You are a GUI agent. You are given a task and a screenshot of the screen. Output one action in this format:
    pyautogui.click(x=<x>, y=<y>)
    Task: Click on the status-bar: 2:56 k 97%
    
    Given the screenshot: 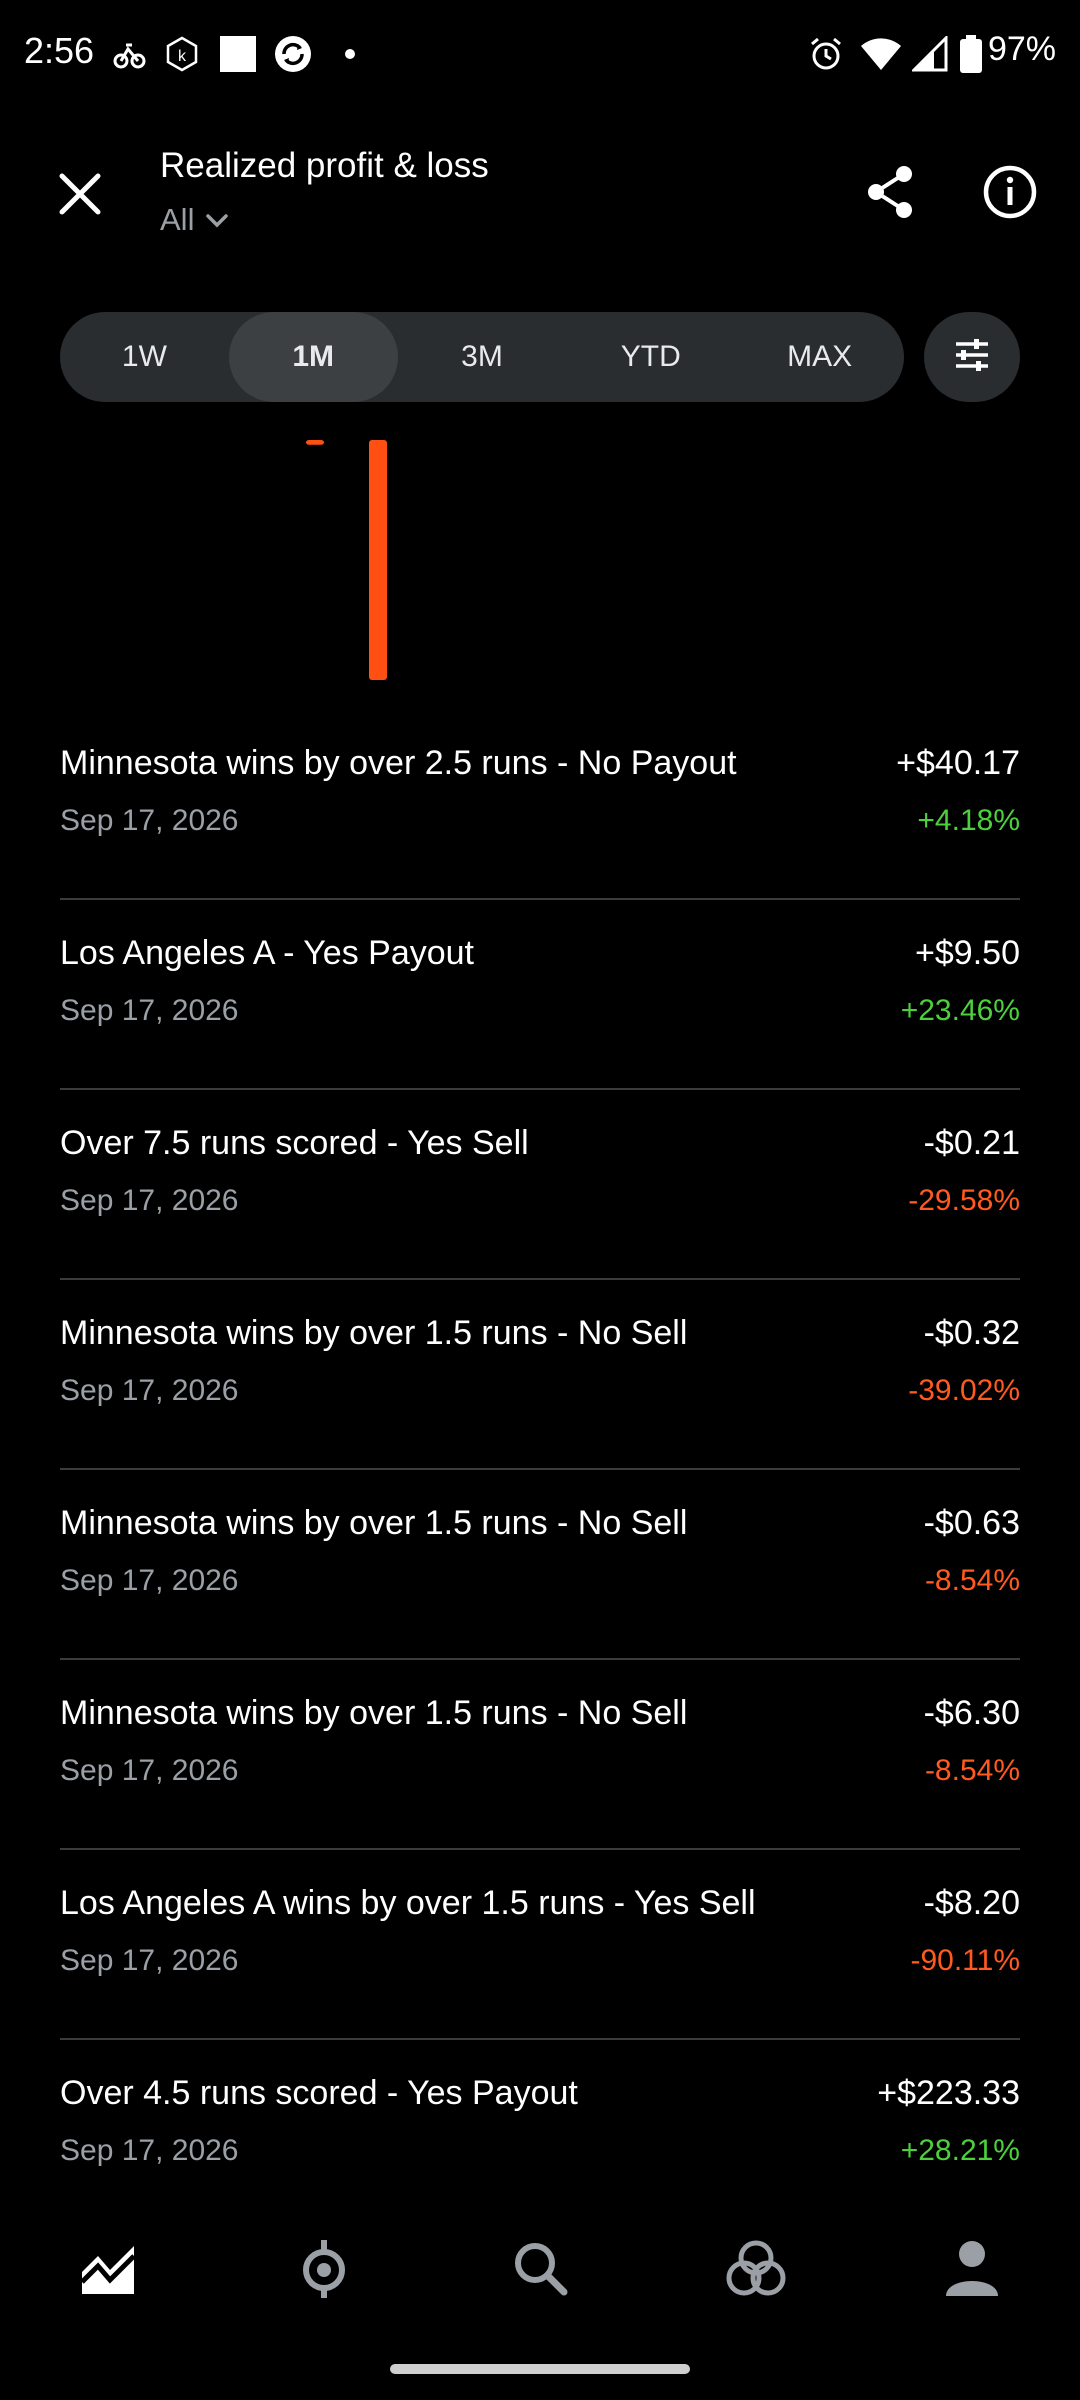 What is the action you would take?
    pyautogui.click(x=540, y=55)
    